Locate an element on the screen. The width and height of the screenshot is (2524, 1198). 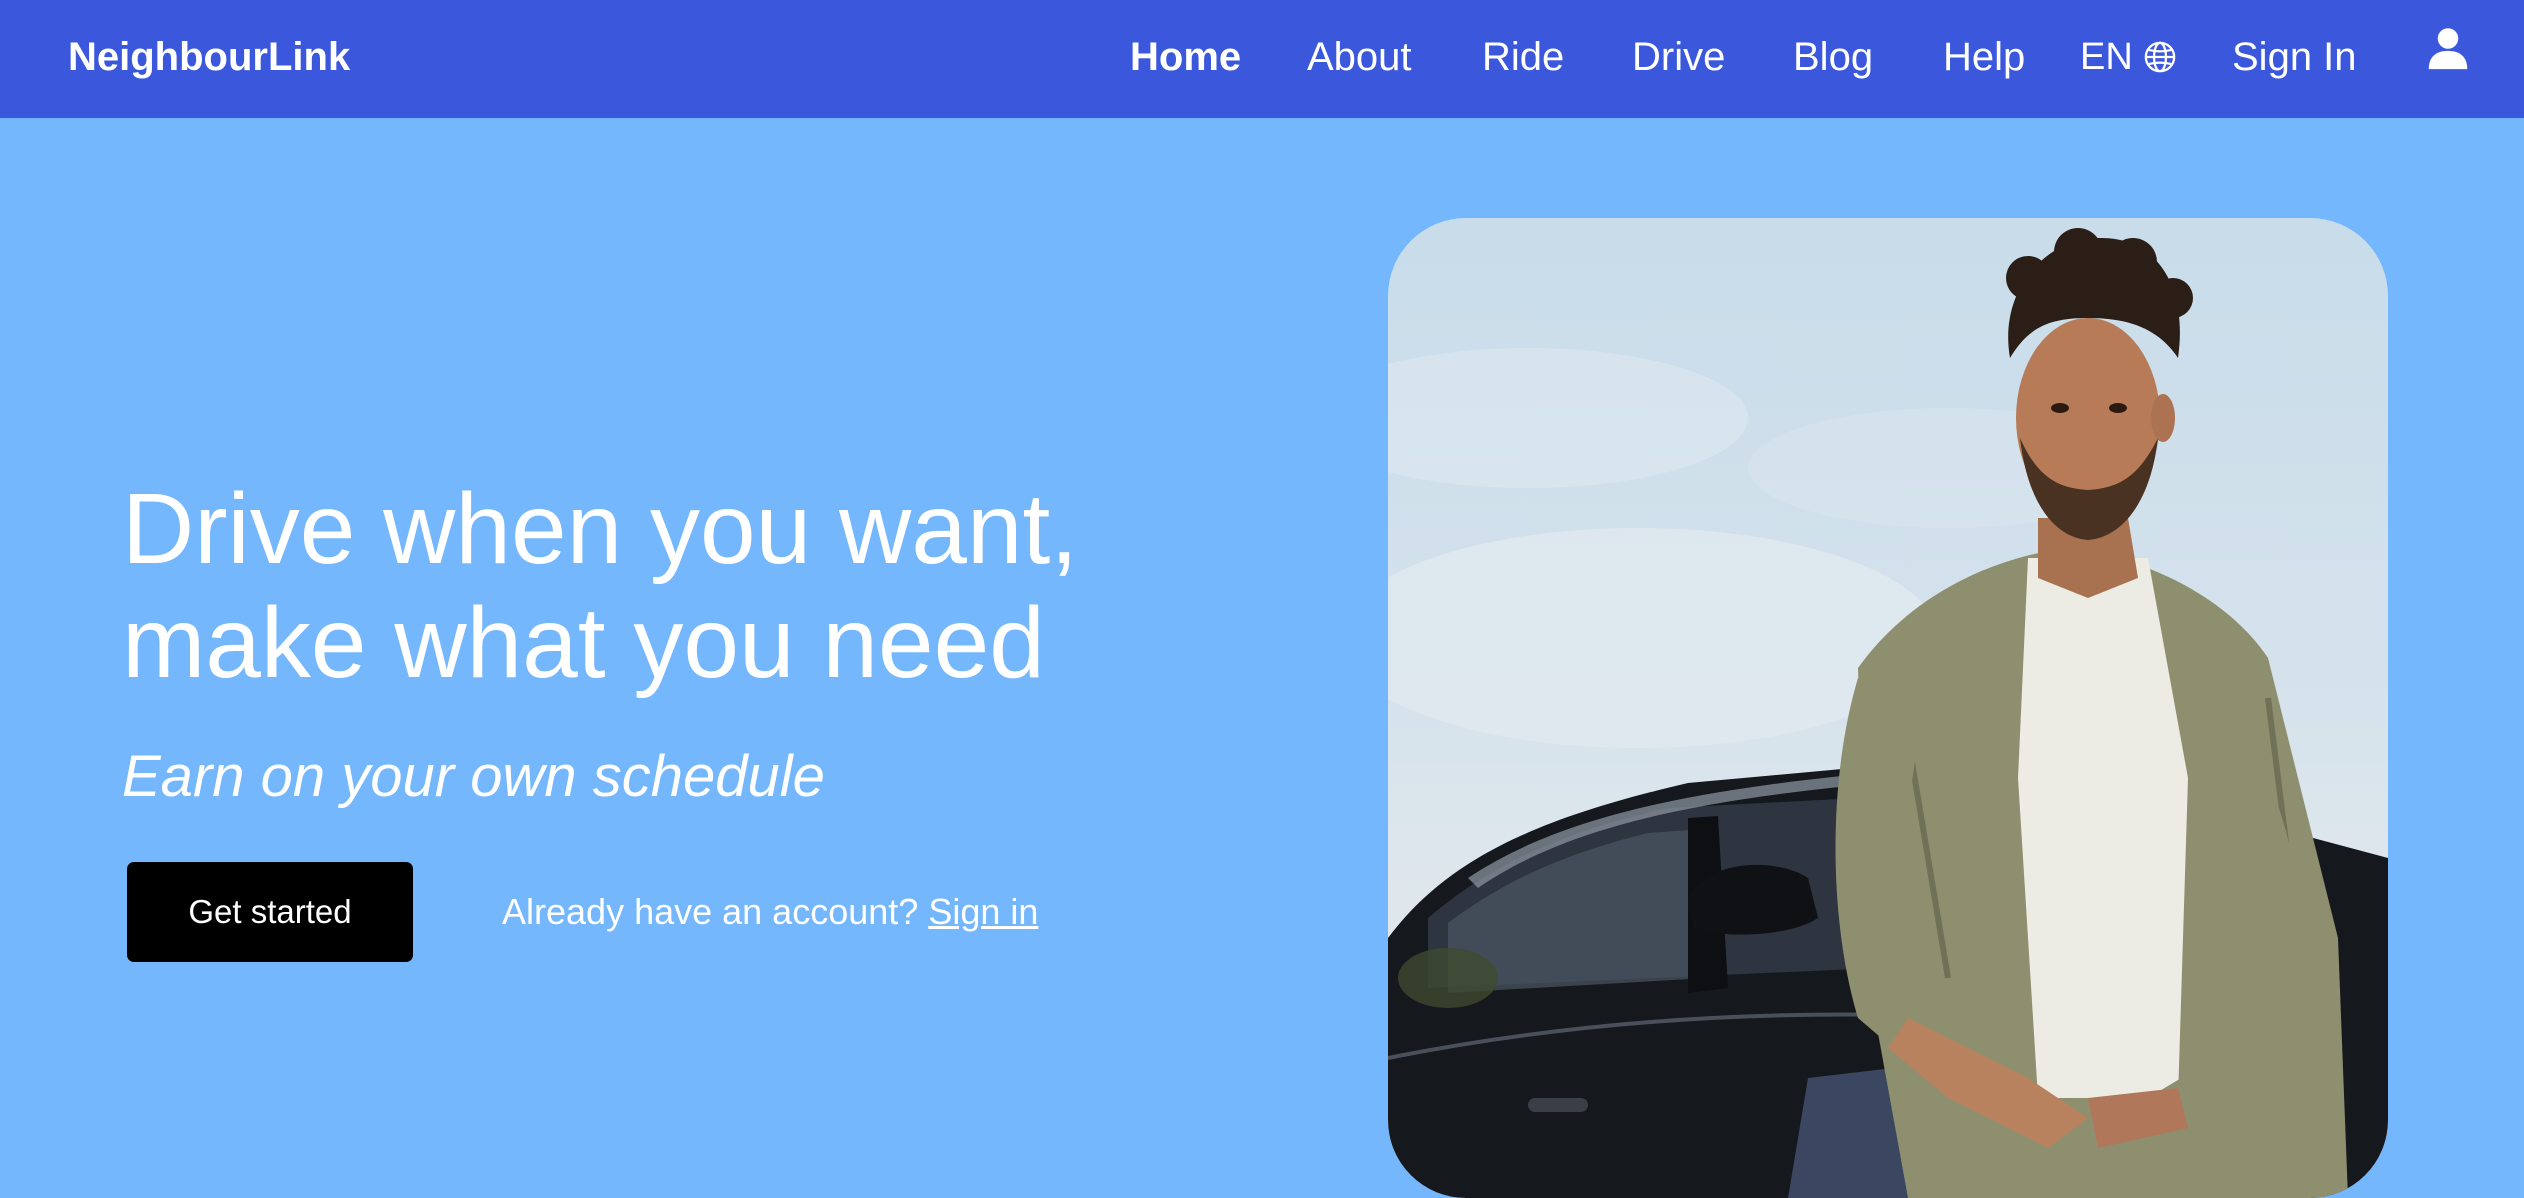
account-prompt-text: Already have an account? is located at coordinates (710, 911).